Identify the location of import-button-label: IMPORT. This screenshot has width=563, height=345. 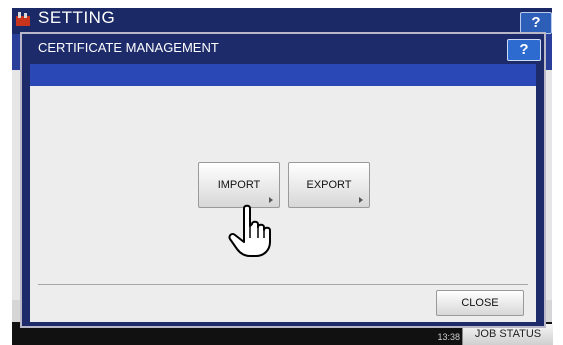
(239, 185).